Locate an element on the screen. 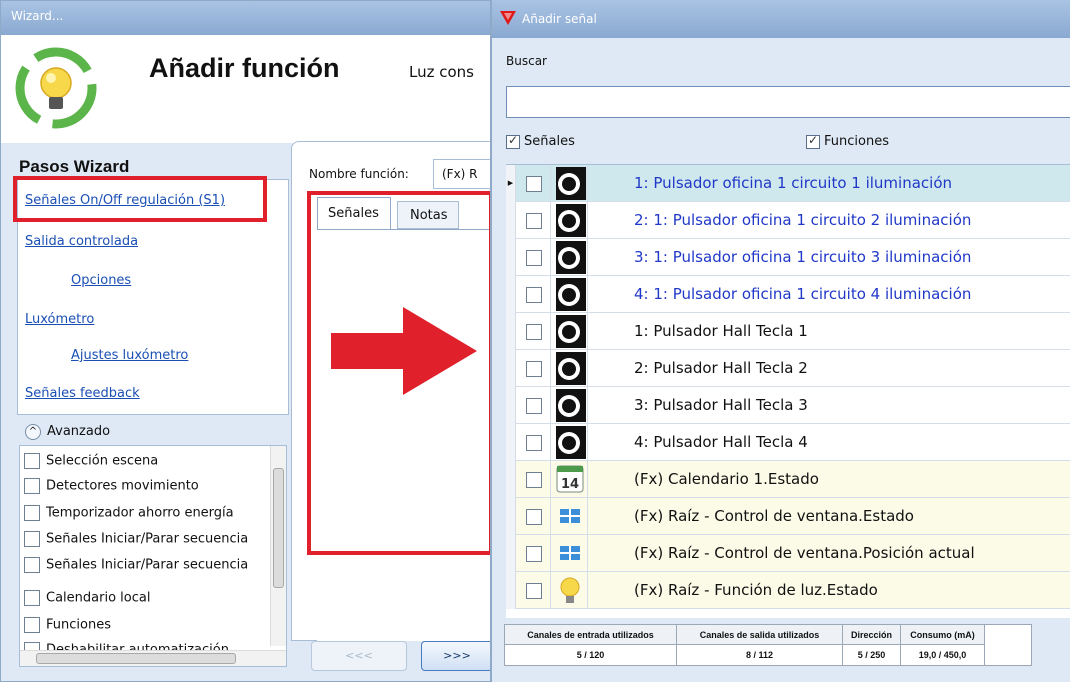  back-button: <<< is located at coordinates (359, 656).